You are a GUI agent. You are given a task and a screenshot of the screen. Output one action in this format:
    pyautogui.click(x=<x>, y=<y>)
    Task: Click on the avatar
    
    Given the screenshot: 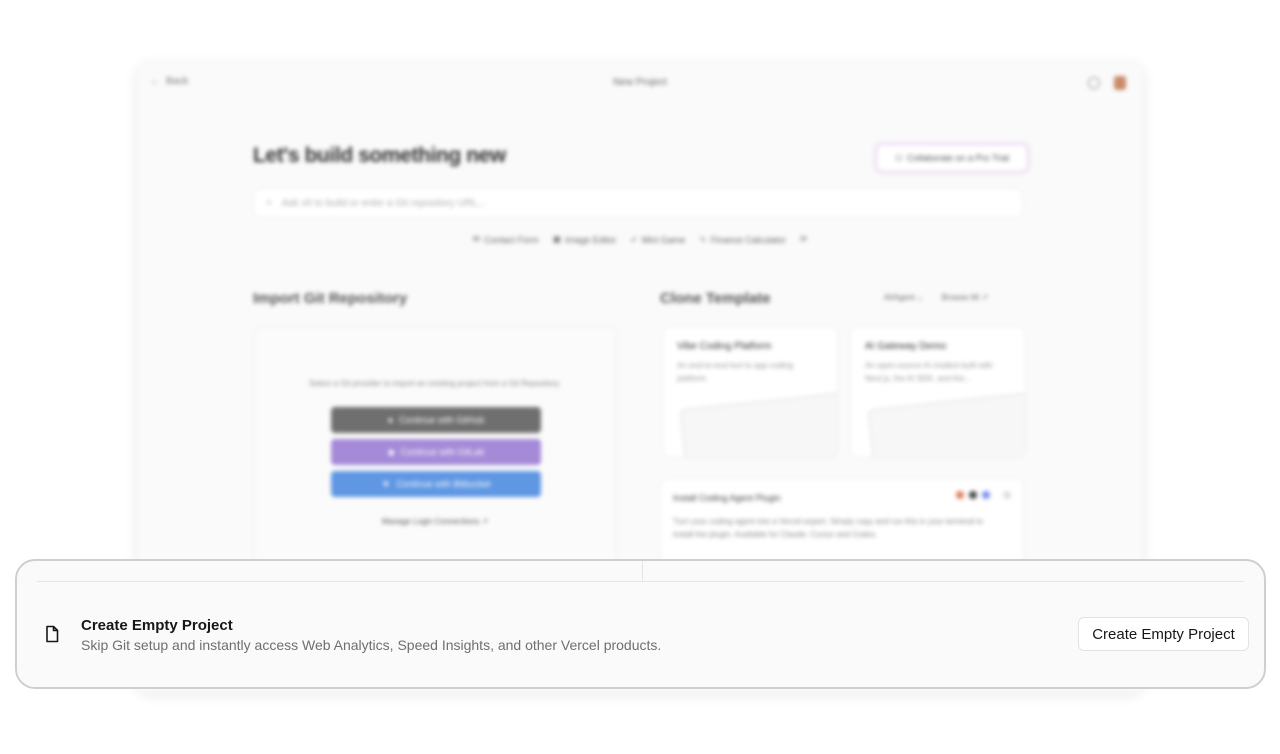 What is the action you would take?
    pyautogui.click(x=1120, y=83)
    